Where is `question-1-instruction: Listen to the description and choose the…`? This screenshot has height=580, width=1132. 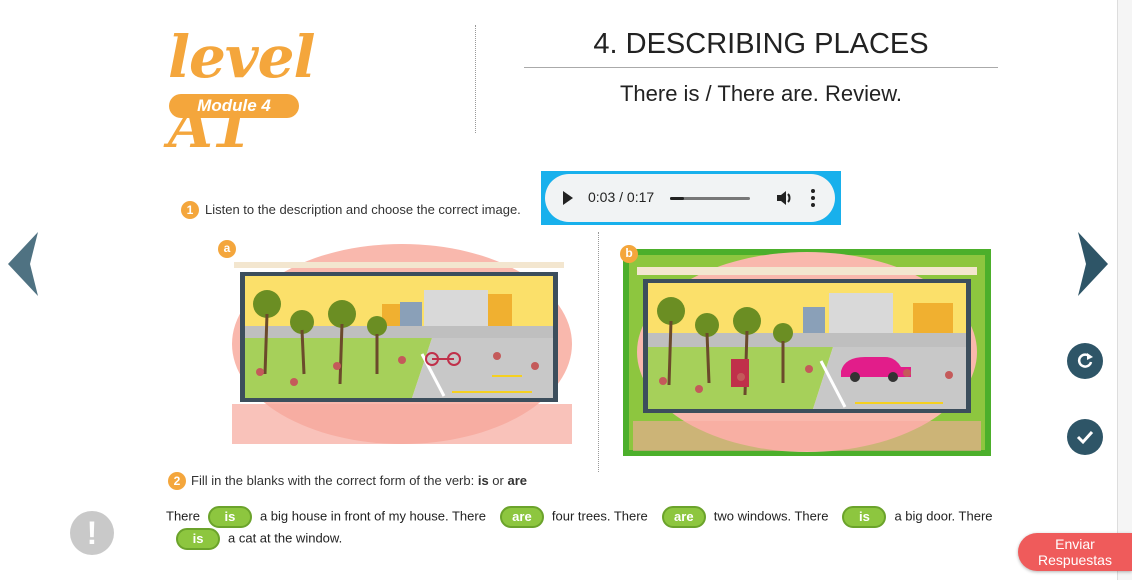 question-1-instruction: Listen to the description and choose the… is located at coordinates (363, 209).